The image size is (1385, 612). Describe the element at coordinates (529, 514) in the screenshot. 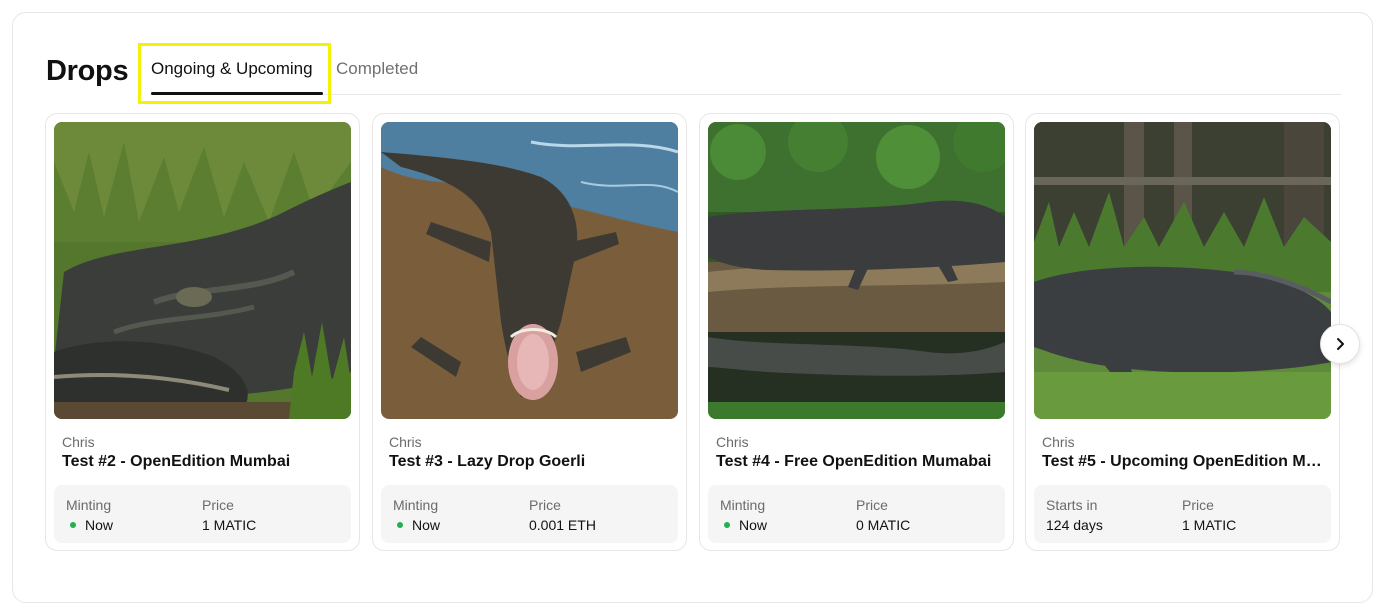

I see `drop-info-box: Minting Price Now 0.001 ETH` at that location.